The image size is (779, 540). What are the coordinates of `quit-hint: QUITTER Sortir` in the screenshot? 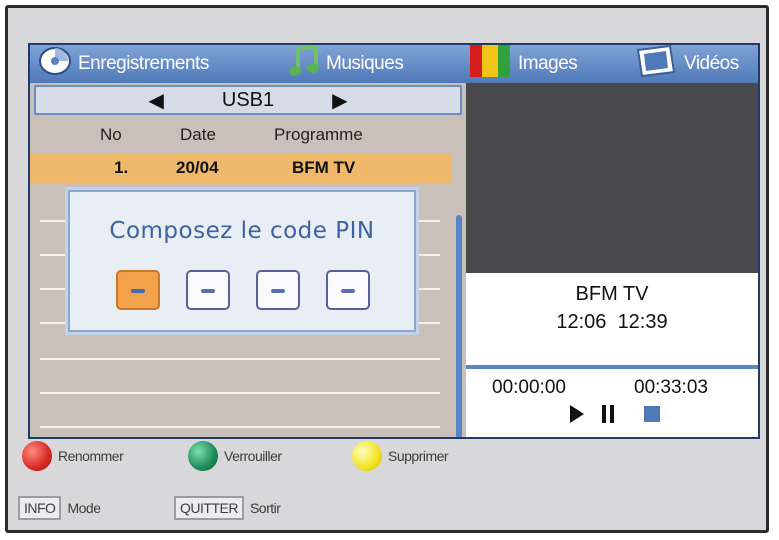 It's located at (227, 508).